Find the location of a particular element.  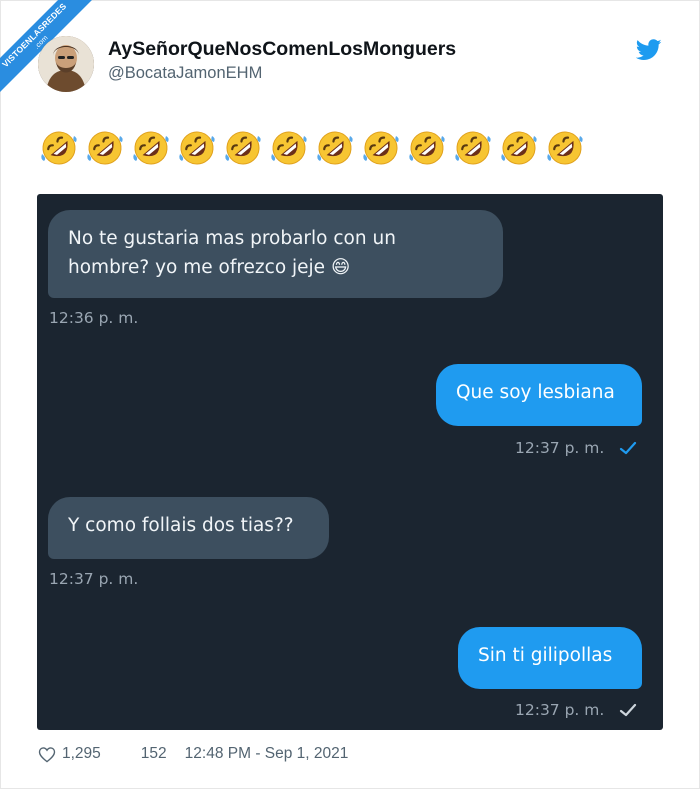

message-text: hombre? yo me ofrezco jeje 😄 is located at coordinates (209, 267).